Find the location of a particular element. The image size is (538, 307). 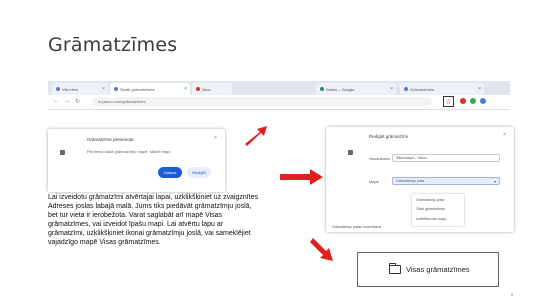

address-bar: ← → ↻ lv.yahoo.com/grāmatzīmes ☆ is located at coordinates (279, 102).